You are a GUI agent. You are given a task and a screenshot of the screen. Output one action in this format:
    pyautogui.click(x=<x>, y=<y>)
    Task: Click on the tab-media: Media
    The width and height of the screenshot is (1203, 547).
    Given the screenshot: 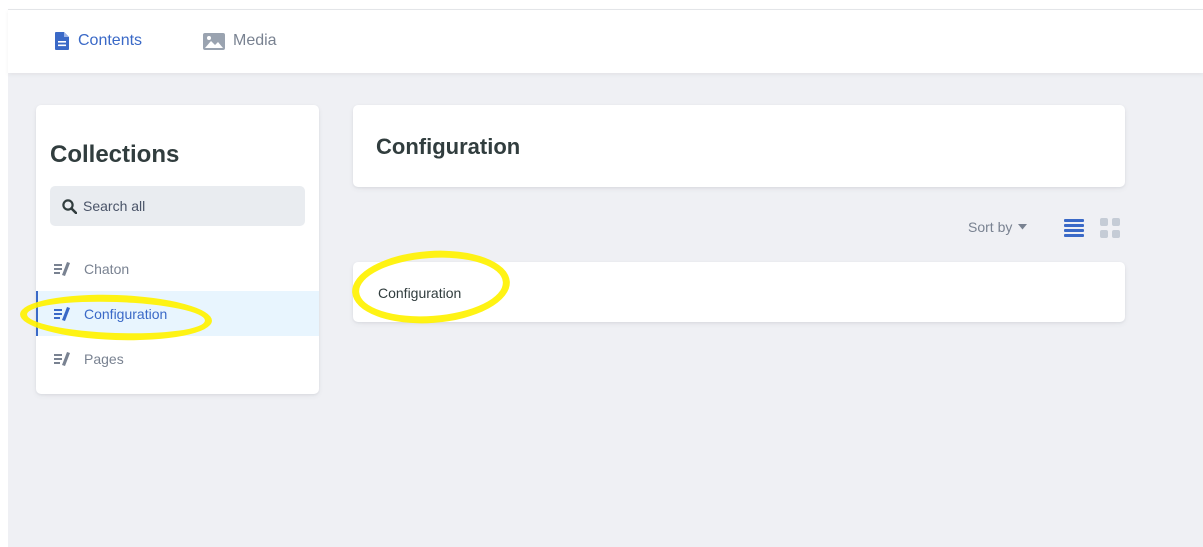 What is the action you would take?
    pyautogui.click(x=240, y=41)
    